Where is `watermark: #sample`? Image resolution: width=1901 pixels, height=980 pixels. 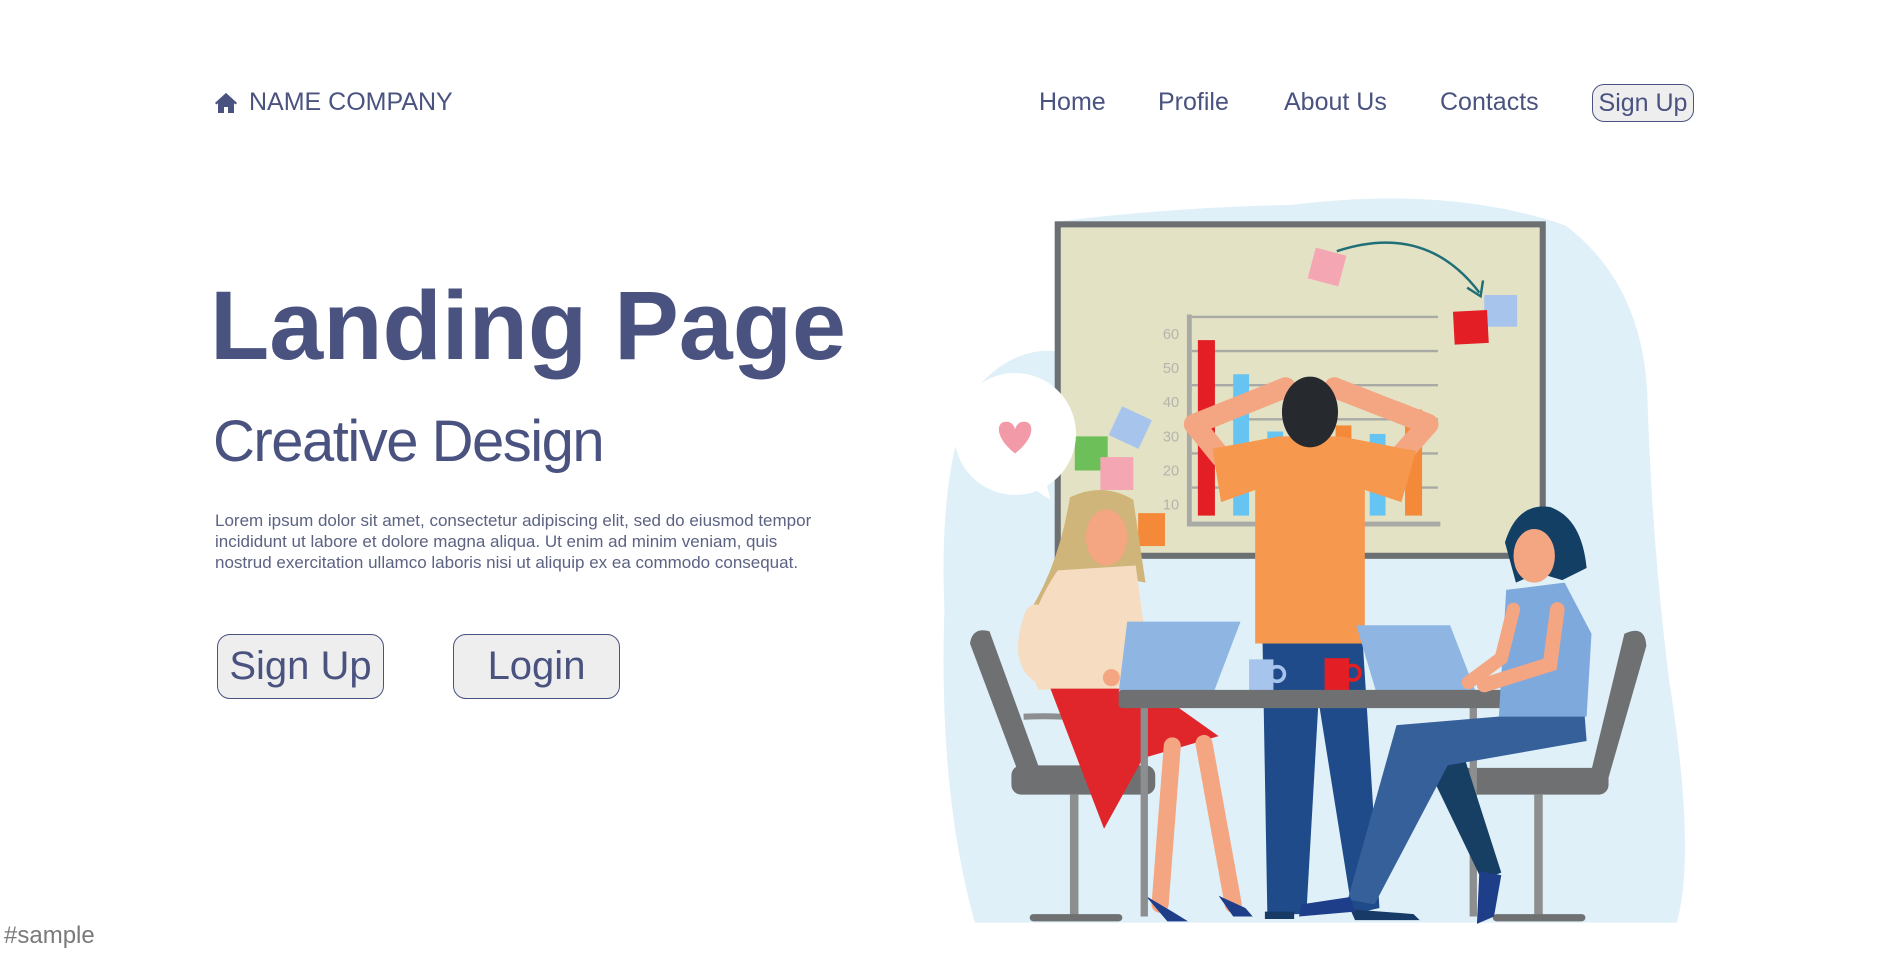 watermark: #sample is located at coordinates (49, 935).